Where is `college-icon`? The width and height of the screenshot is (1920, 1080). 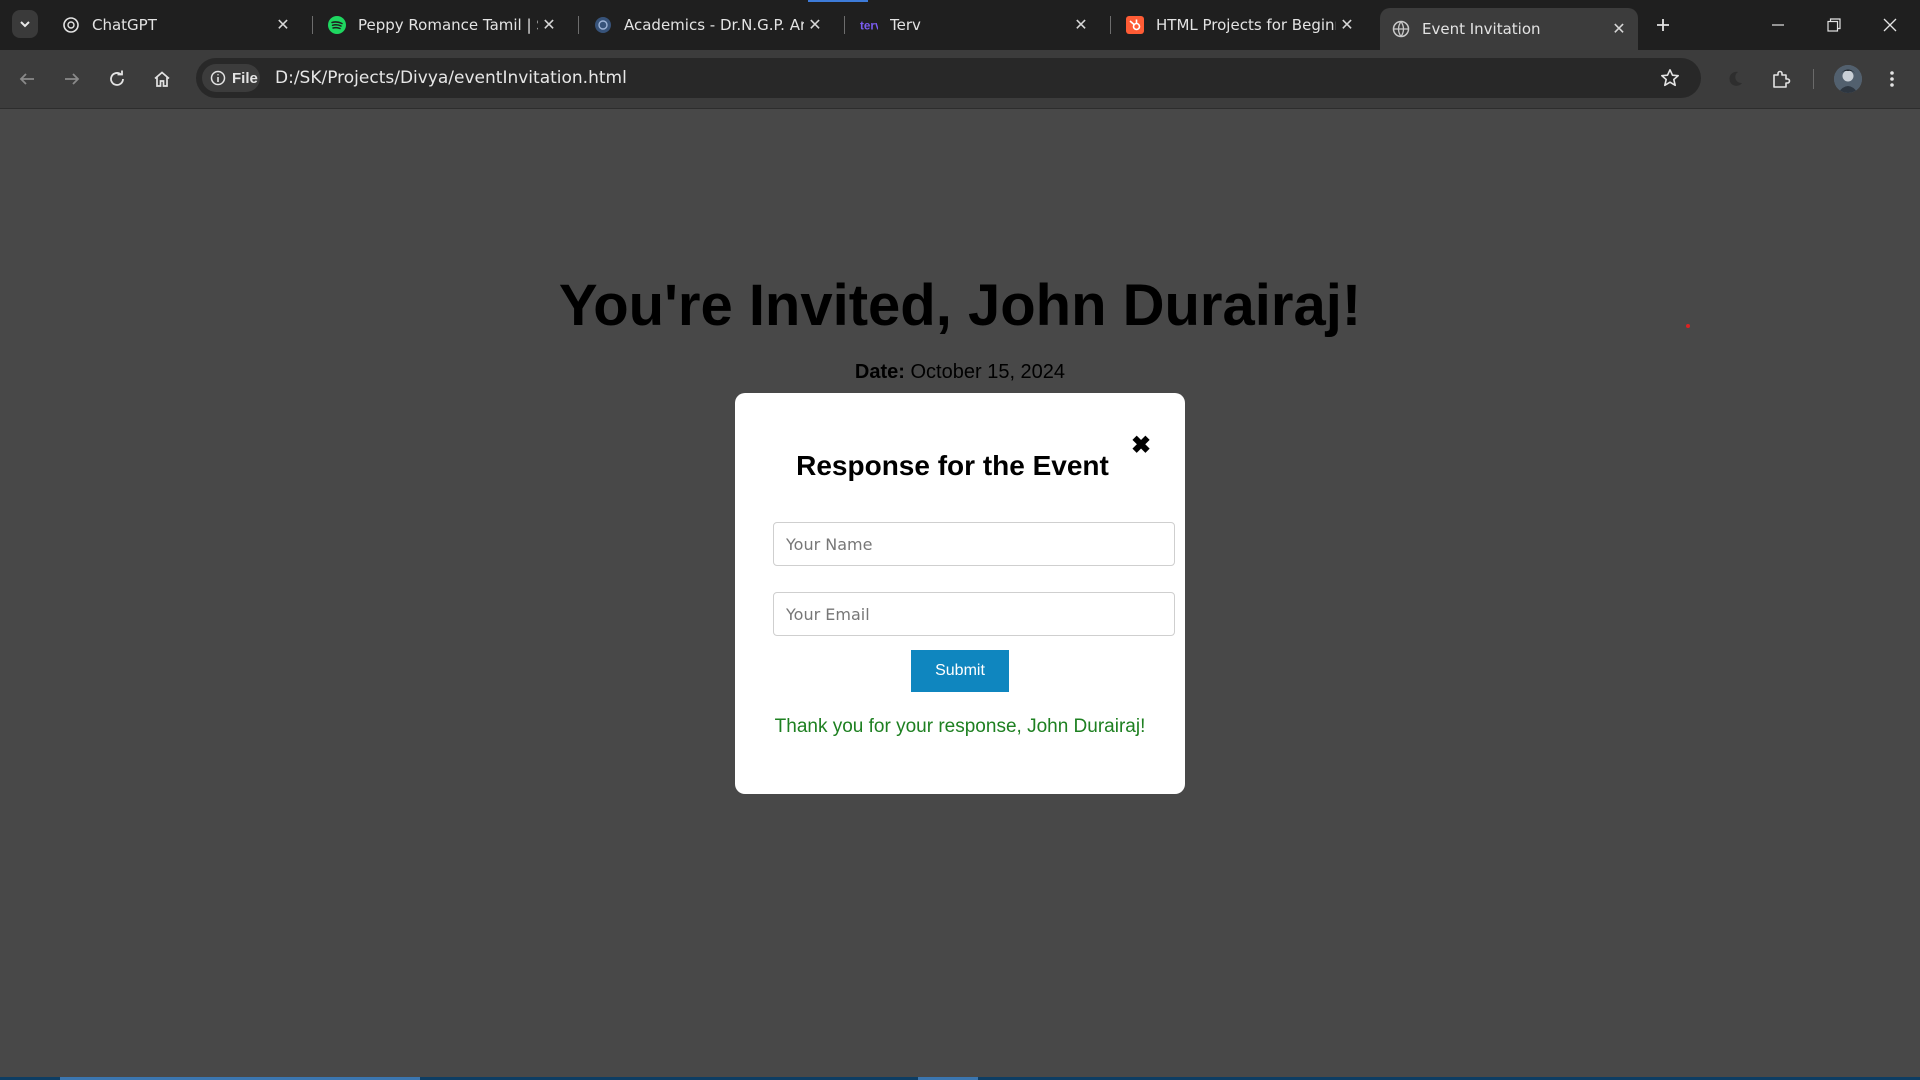 college-icon is located at coordinates (603, 25).